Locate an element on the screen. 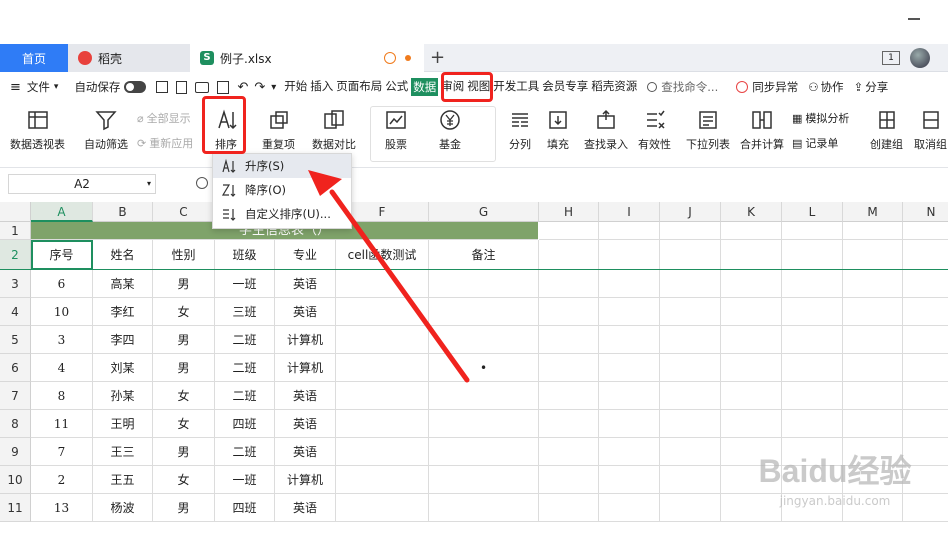 The width and height of the screenshot is (948, 536). column-header-b: B is located at coordinates (123, 212).